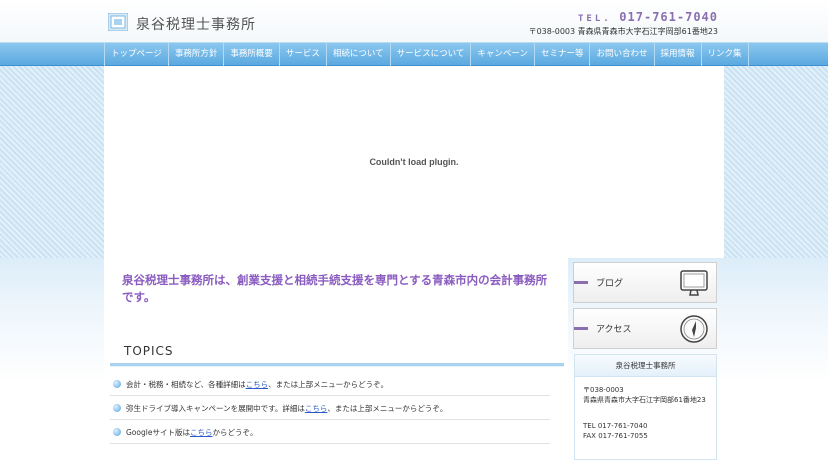  I want to click on logo-icon, so click(118, 22).